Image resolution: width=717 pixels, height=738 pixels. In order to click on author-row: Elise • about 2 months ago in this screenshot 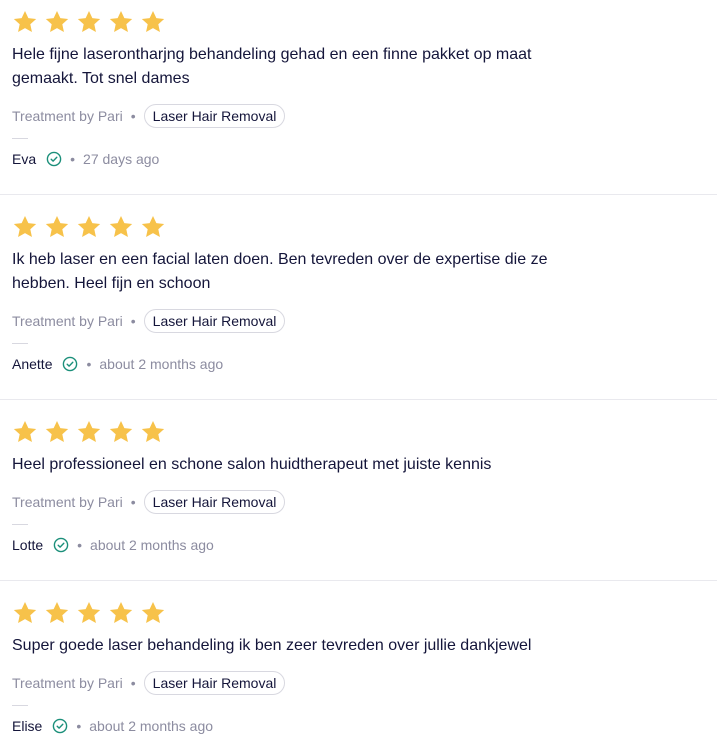, I will do `click(360, 726)`.